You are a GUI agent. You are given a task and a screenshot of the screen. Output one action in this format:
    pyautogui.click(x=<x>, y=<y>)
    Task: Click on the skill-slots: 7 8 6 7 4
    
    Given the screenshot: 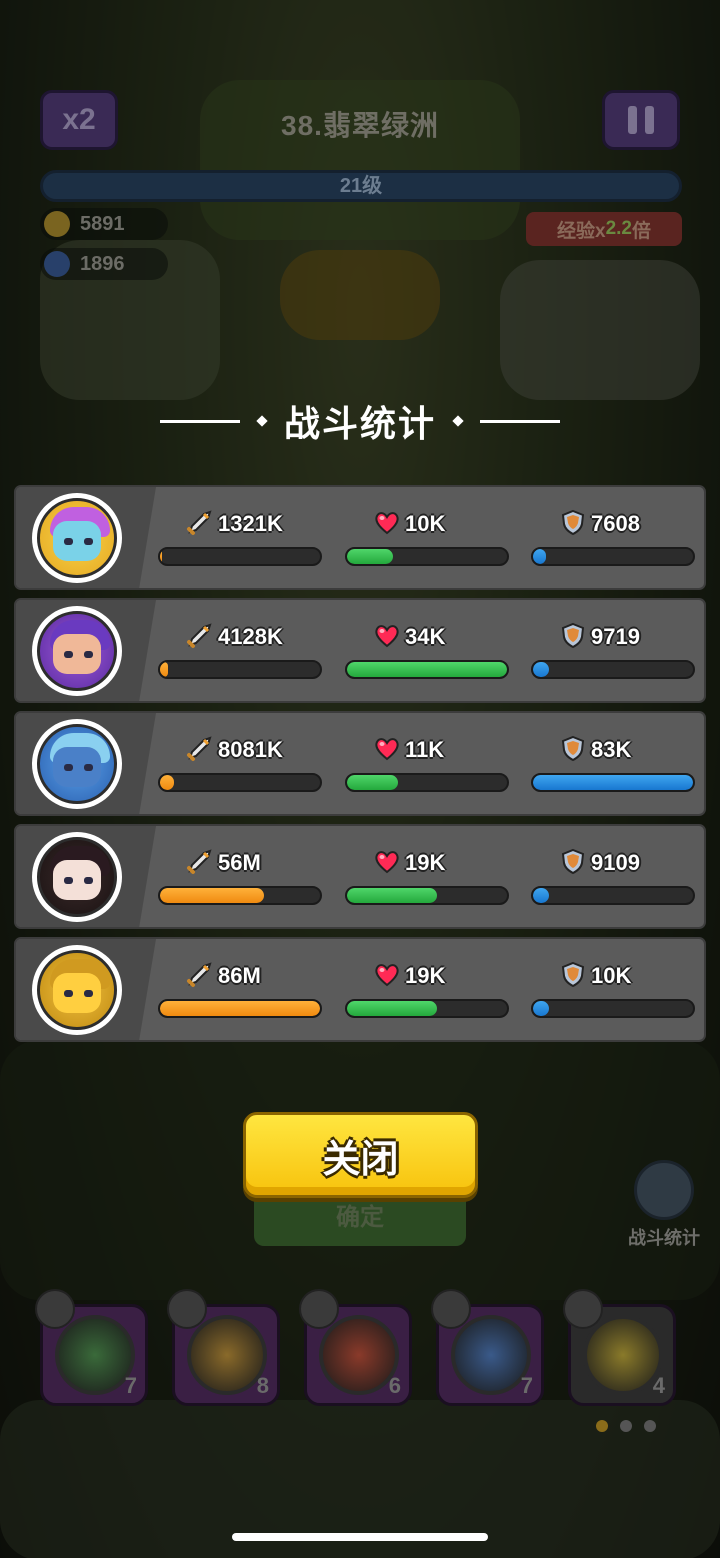 What is the action you would take?
    pyautogui.click(x=357, y=1348)
    